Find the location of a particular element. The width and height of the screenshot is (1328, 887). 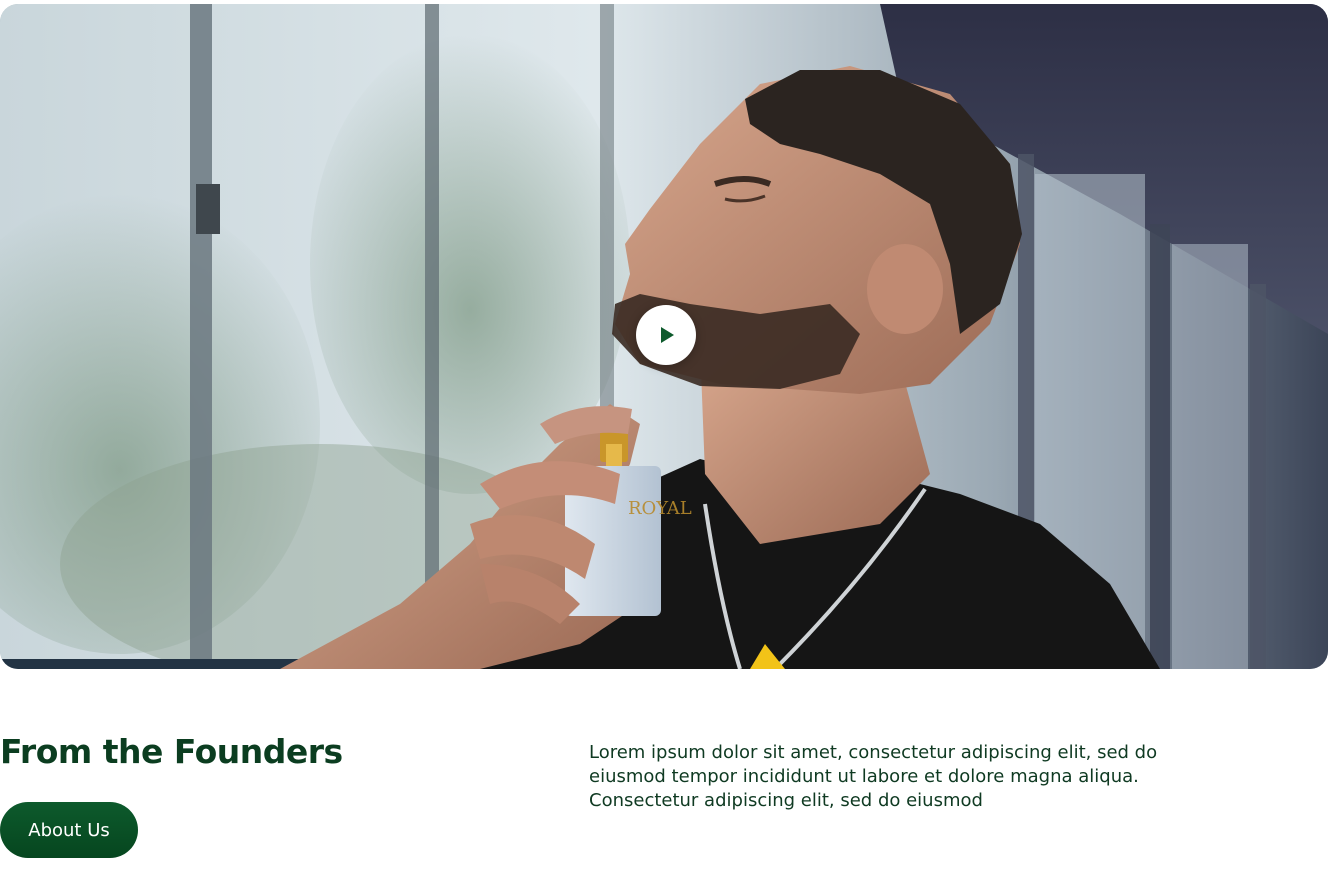

play-icon is located at coordinates (667, 335).